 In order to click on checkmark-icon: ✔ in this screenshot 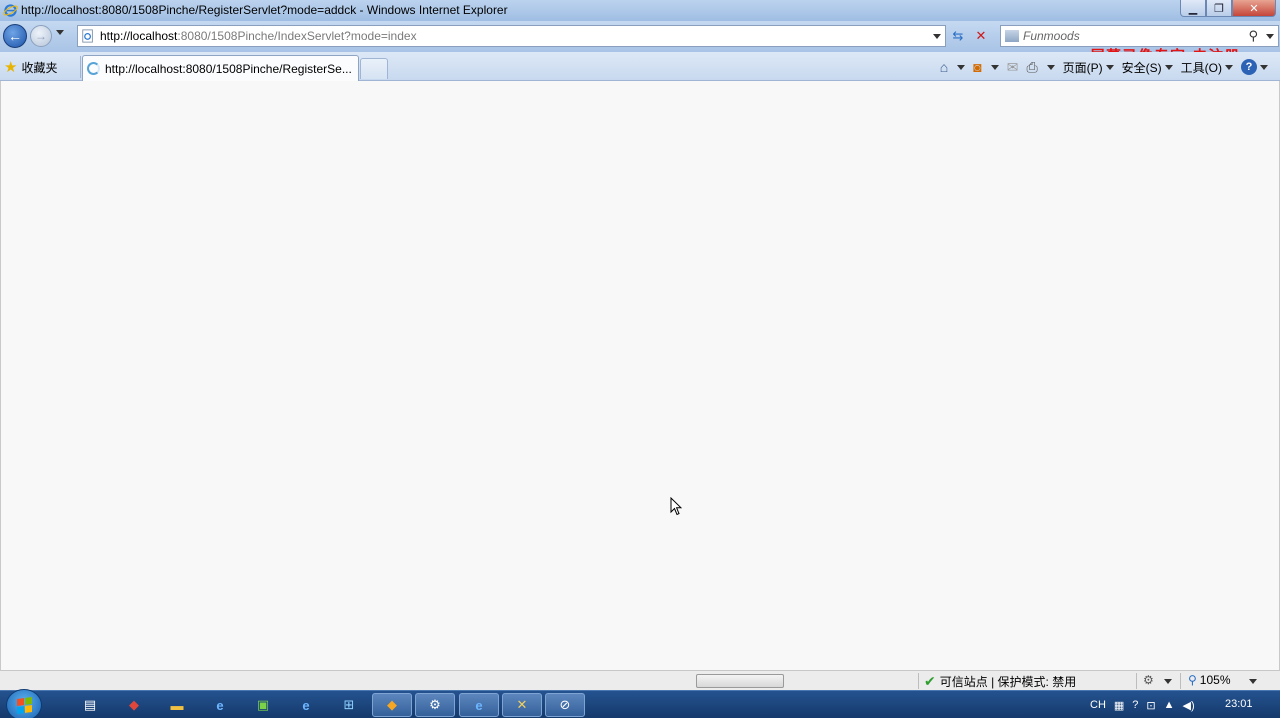, I will do `click(930, 681)`.